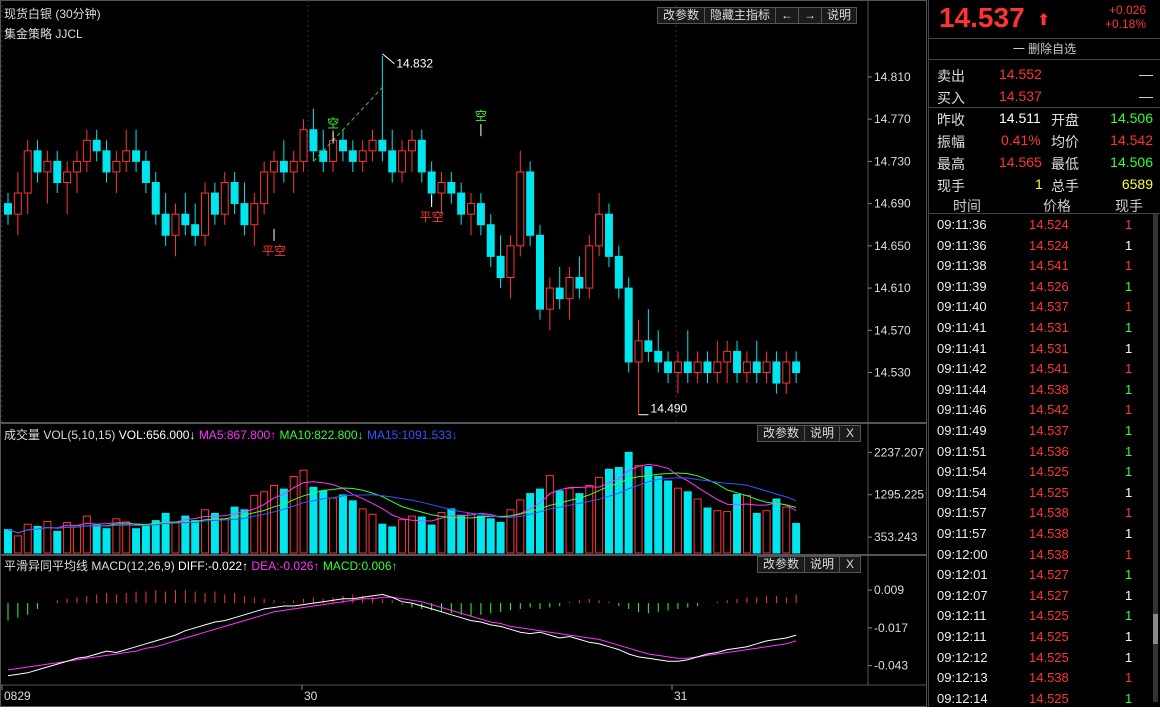 Image resolution: width=1160 pixels, height=707 pixels. Describe the element at coordinates (962, 698) in the screenshot. I see `tick-time: 09:12:14` at that location.